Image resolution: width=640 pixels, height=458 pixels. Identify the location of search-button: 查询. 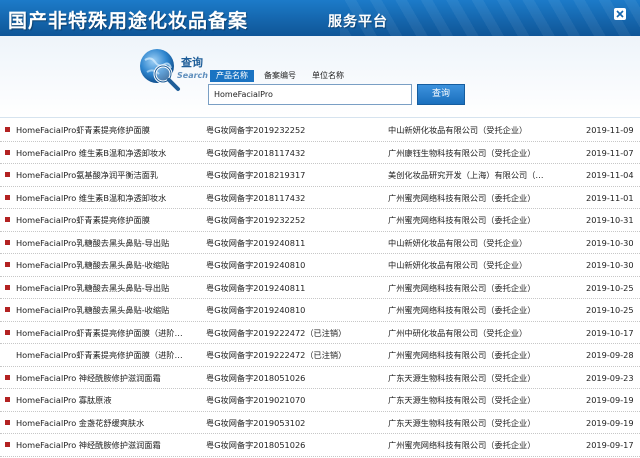
(441, 94).